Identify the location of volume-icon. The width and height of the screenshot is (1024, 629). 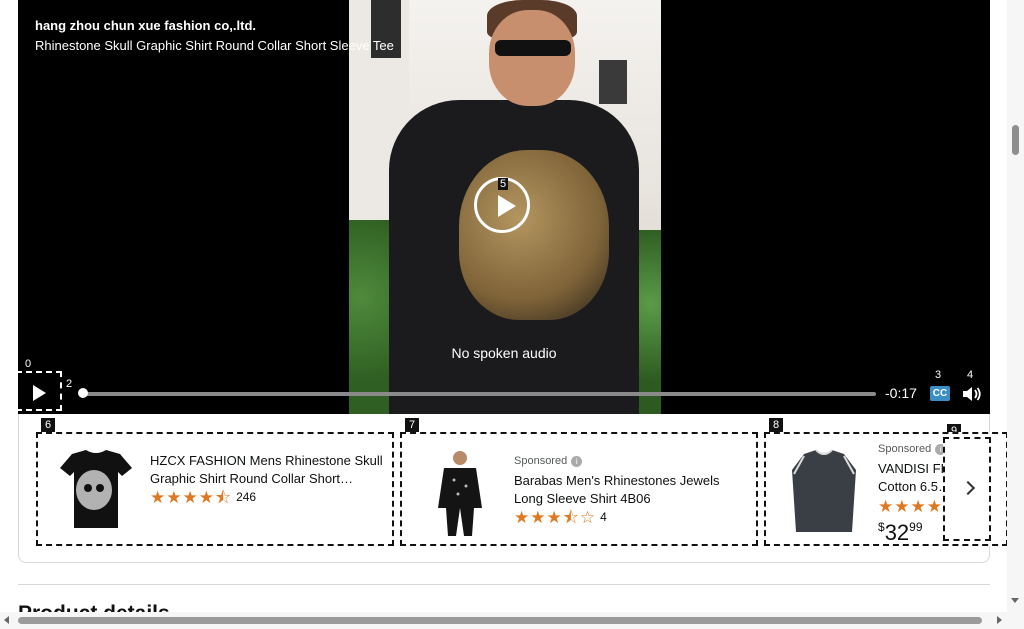
(972, 394).